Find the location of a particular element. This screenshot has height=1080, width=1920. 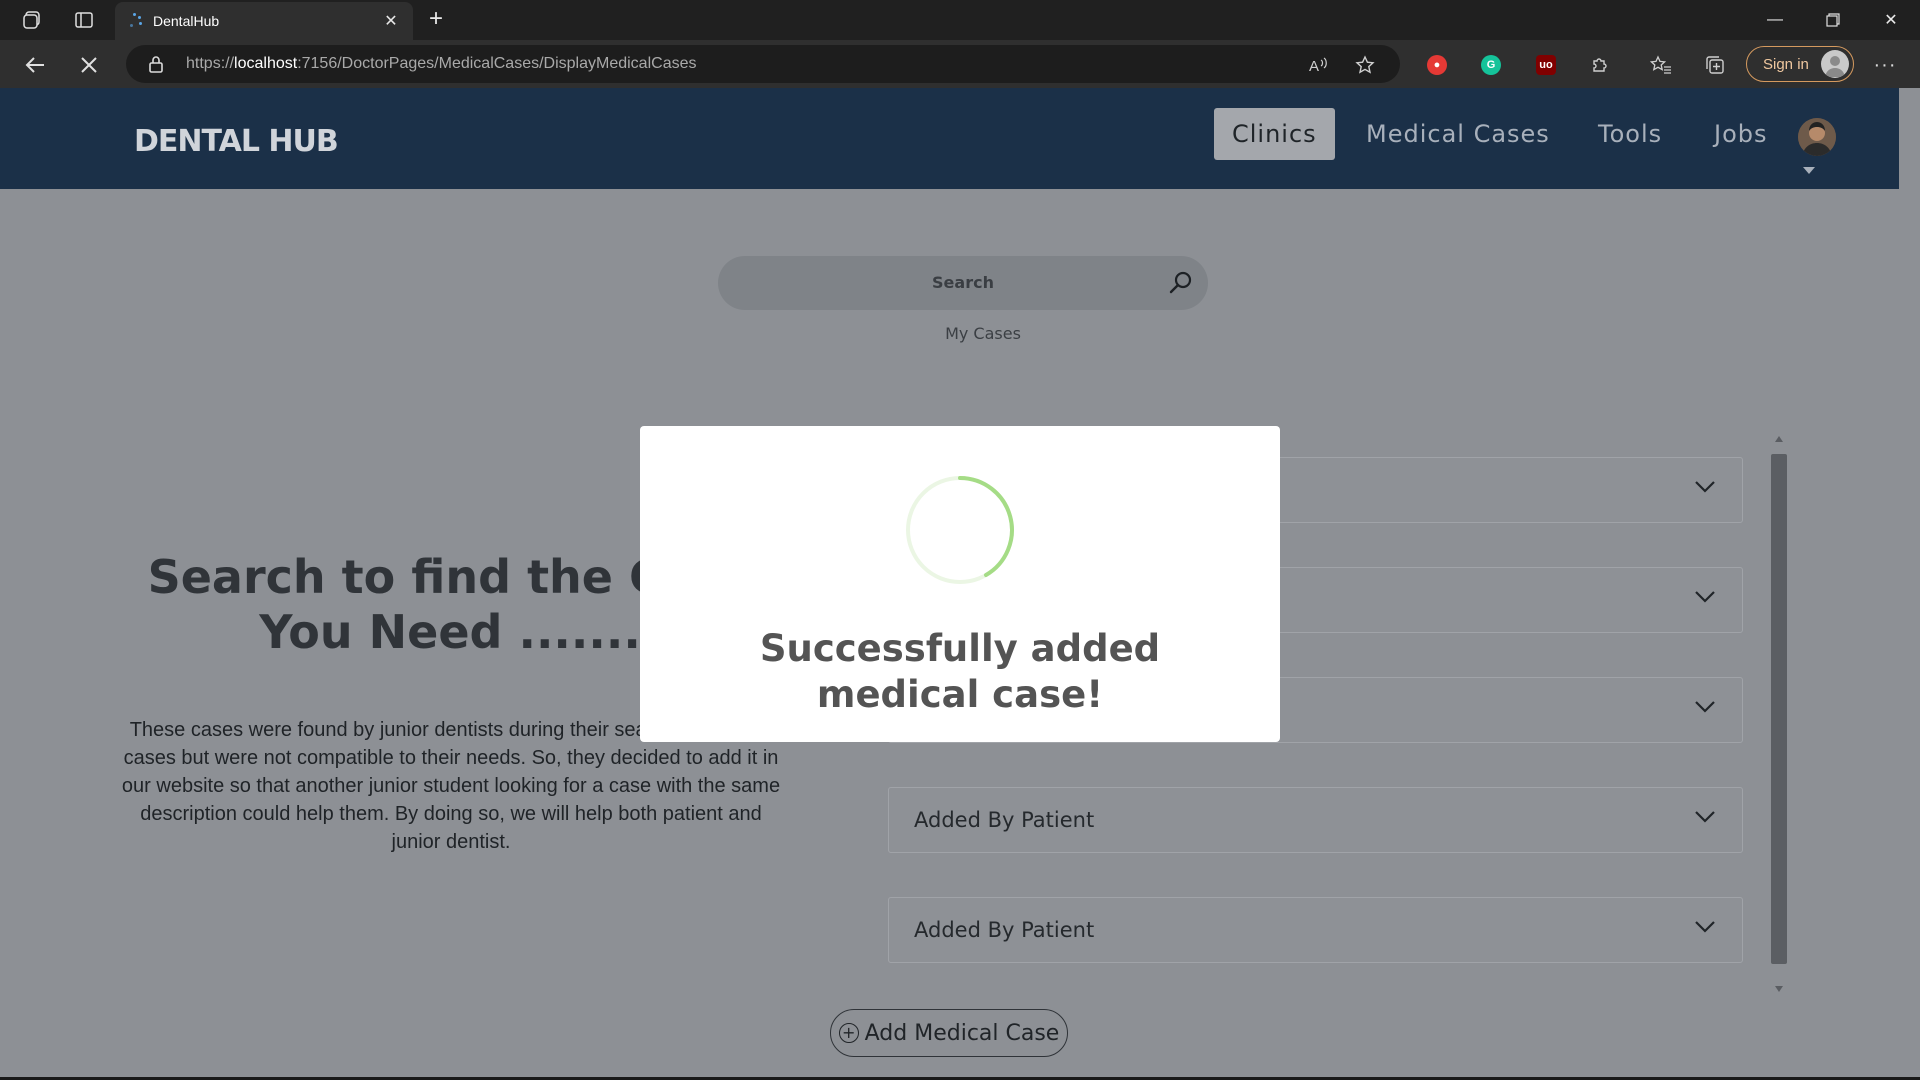

browser-tab-bar: DentalHub ✕ + — ✕ is located at coordinates (960, 20).